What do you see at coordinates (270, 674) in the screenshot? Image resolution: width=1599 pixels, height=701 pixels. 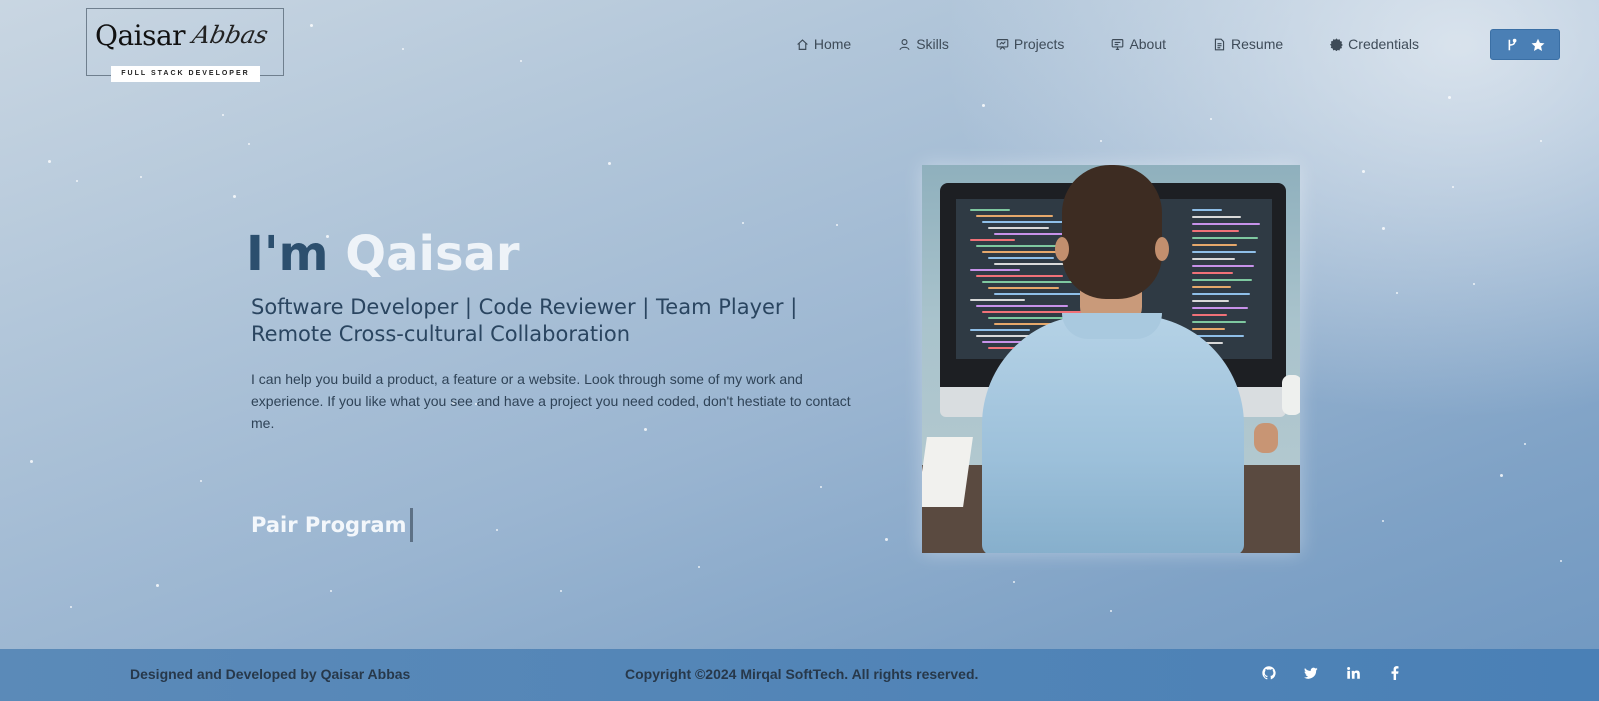 I see `footer-credit: Designed and Developed by Qaisar Abbas` at bounding box center [270, 674].